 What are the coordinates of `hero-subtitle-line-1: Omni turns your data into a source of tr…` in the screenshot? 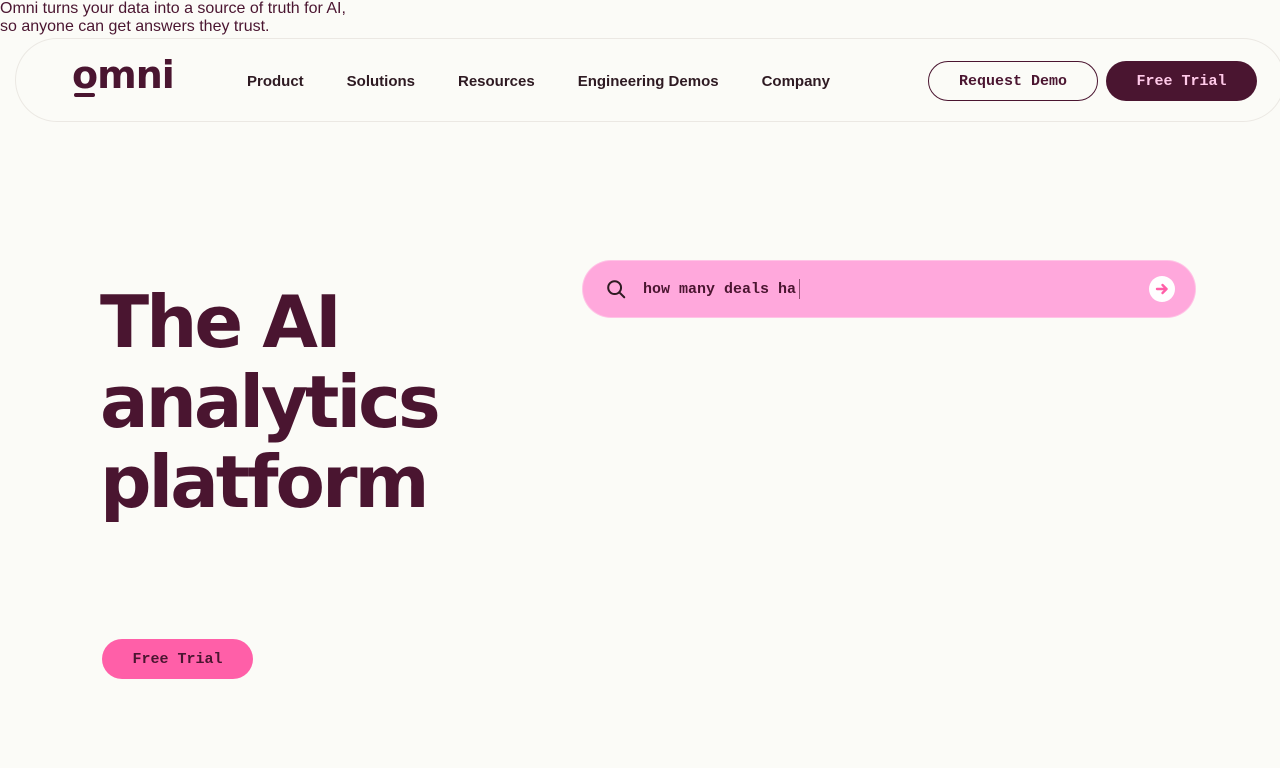 It's located at (173, 8).